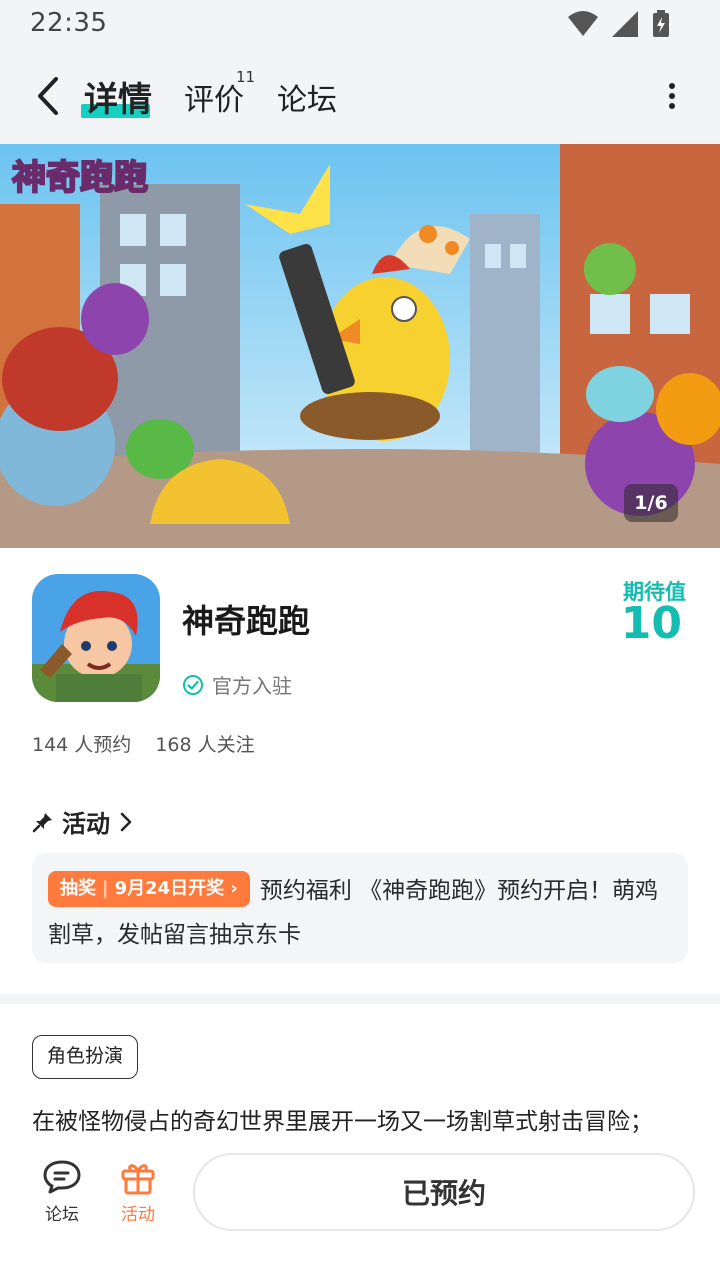 The width and height of the screenshot is (720, 1280). What do you see at coordinates (205, 745) in the screenshot?
I see `follower-count: 168 人关注` at bounding box center [205, 745].